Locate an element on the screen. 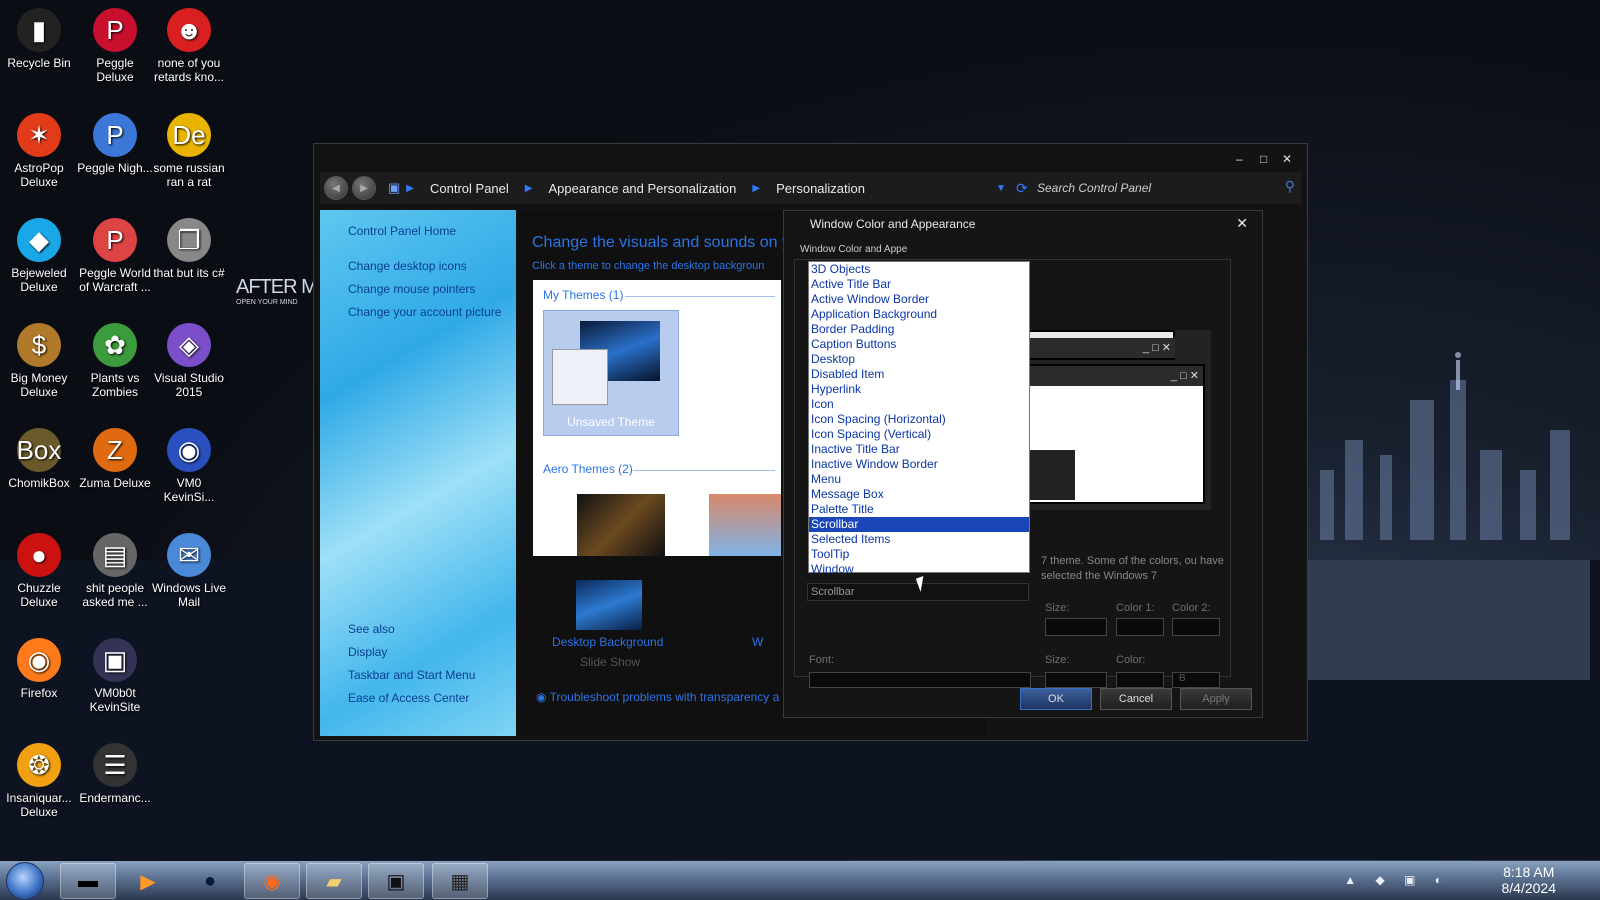 The height and width of the screenshot is (900, 1600). dropdown-option: Icon is located at coordinates (919, 404).